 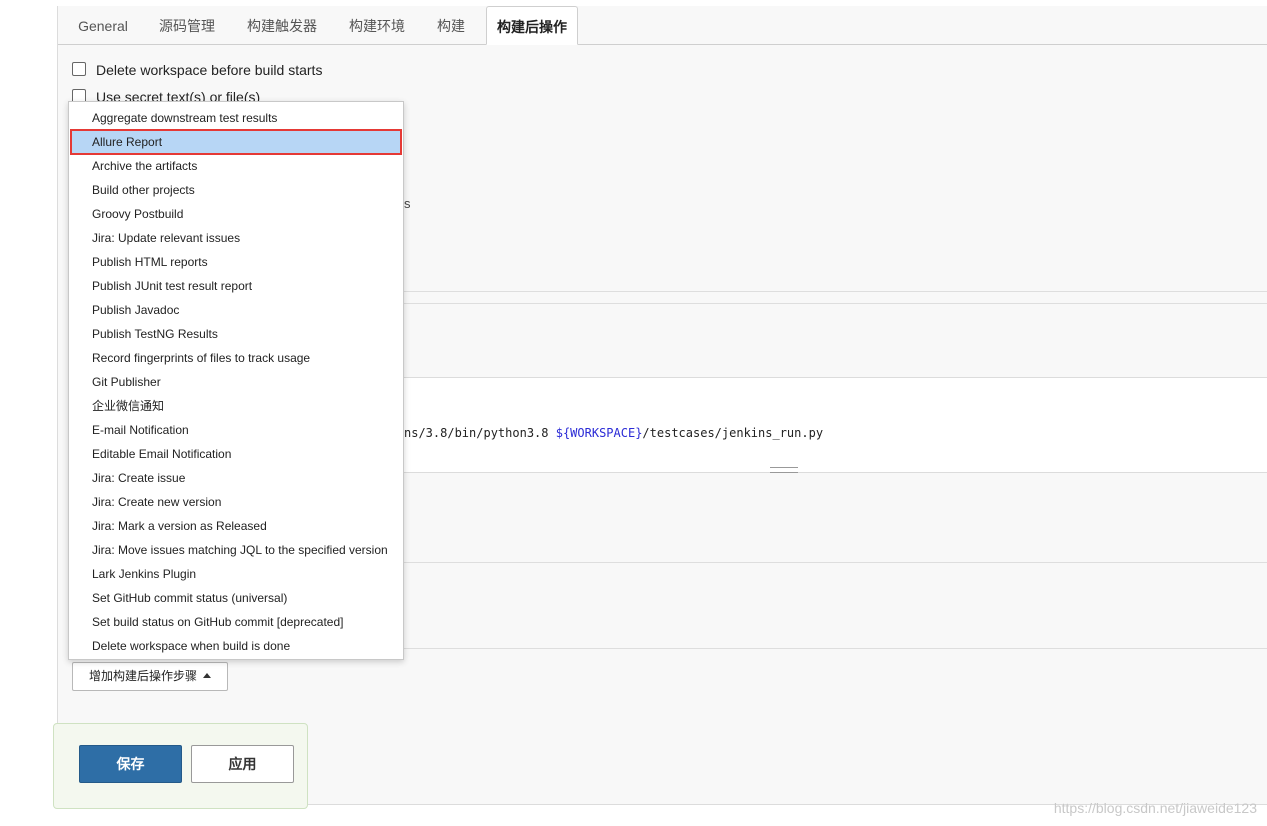 What do you see at coordinates (236, 238) in the screenshot?
I see `menu-item: Jira: Update relevant issues` at bounding box center [236, 238].